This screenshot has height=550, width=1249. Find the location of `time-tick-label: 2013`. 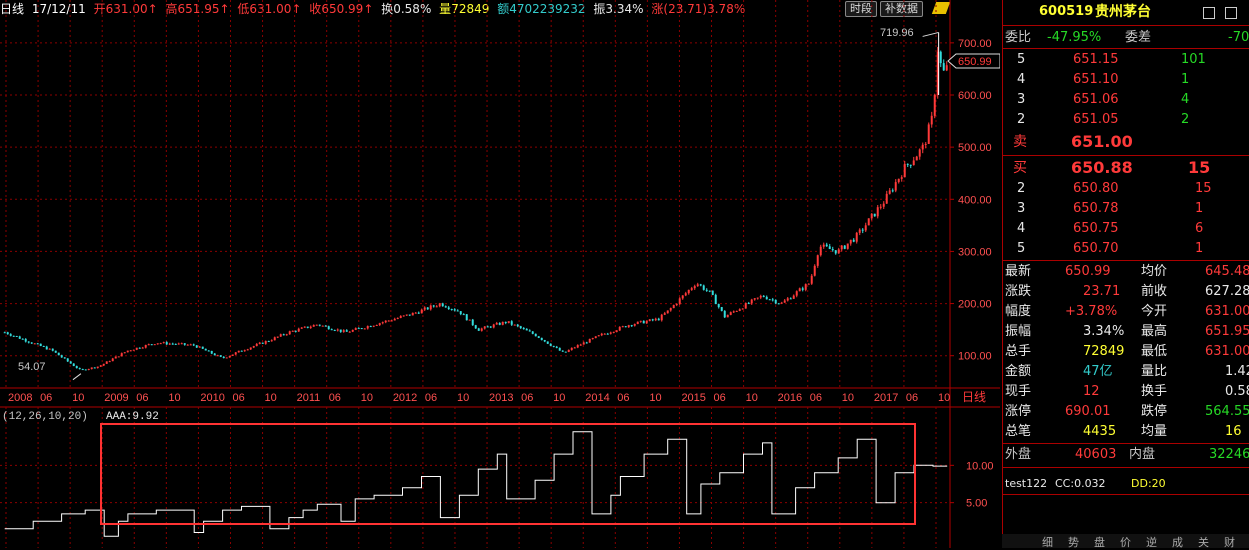

time-tick-label: 2013 is located at coordinates (501, 398).